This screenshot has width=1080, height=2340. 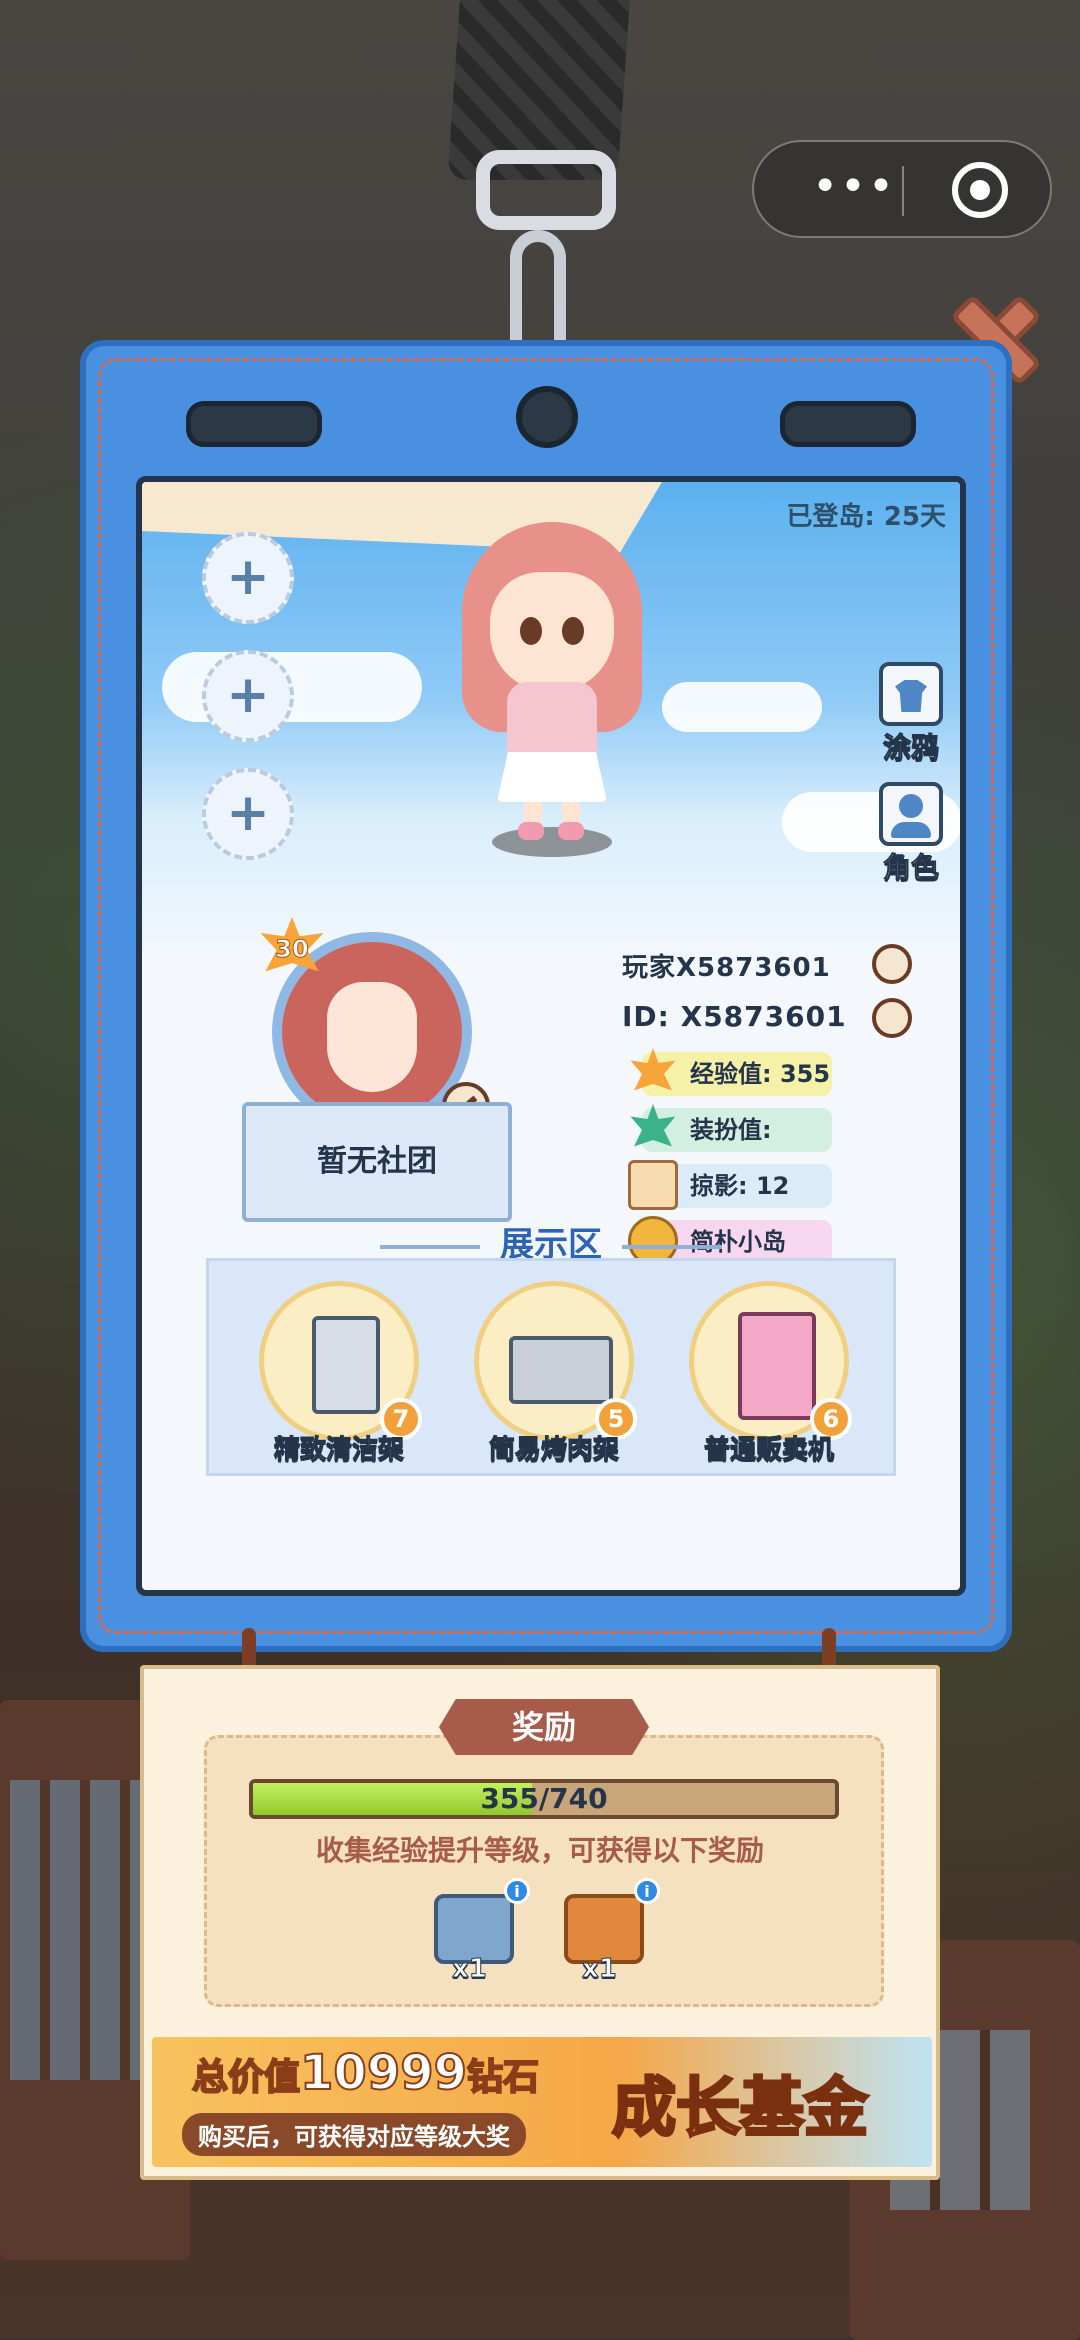 What do you see at coordinates (544, 1727) in the screenshot?
I see `reward-title: 奖励` at bounding box center [544, 1727].